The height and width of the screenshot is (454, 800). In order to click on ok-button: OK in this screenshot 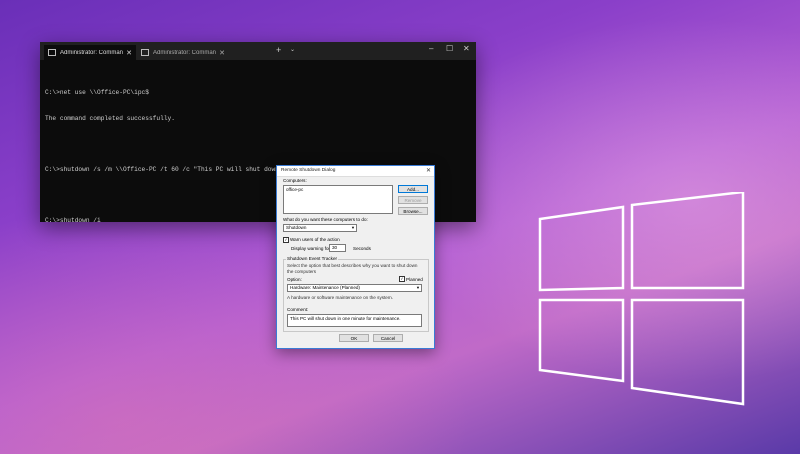, I will do `click(354, 338)`.